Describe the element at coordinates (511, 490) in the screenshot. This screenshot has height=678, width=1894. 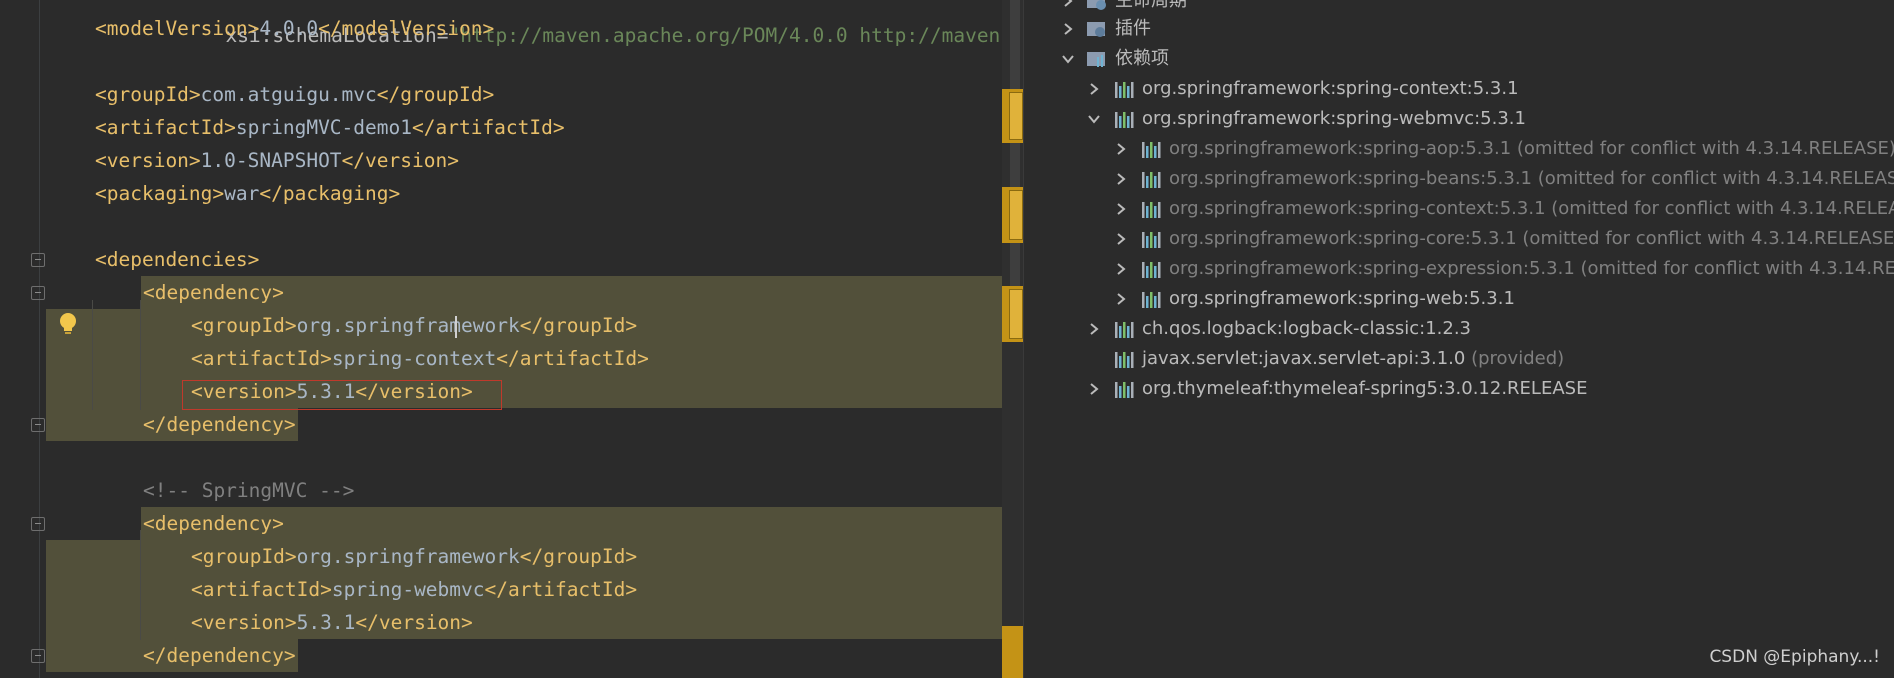
I see `code-line: <!-- SpringMVC -->` at that location.